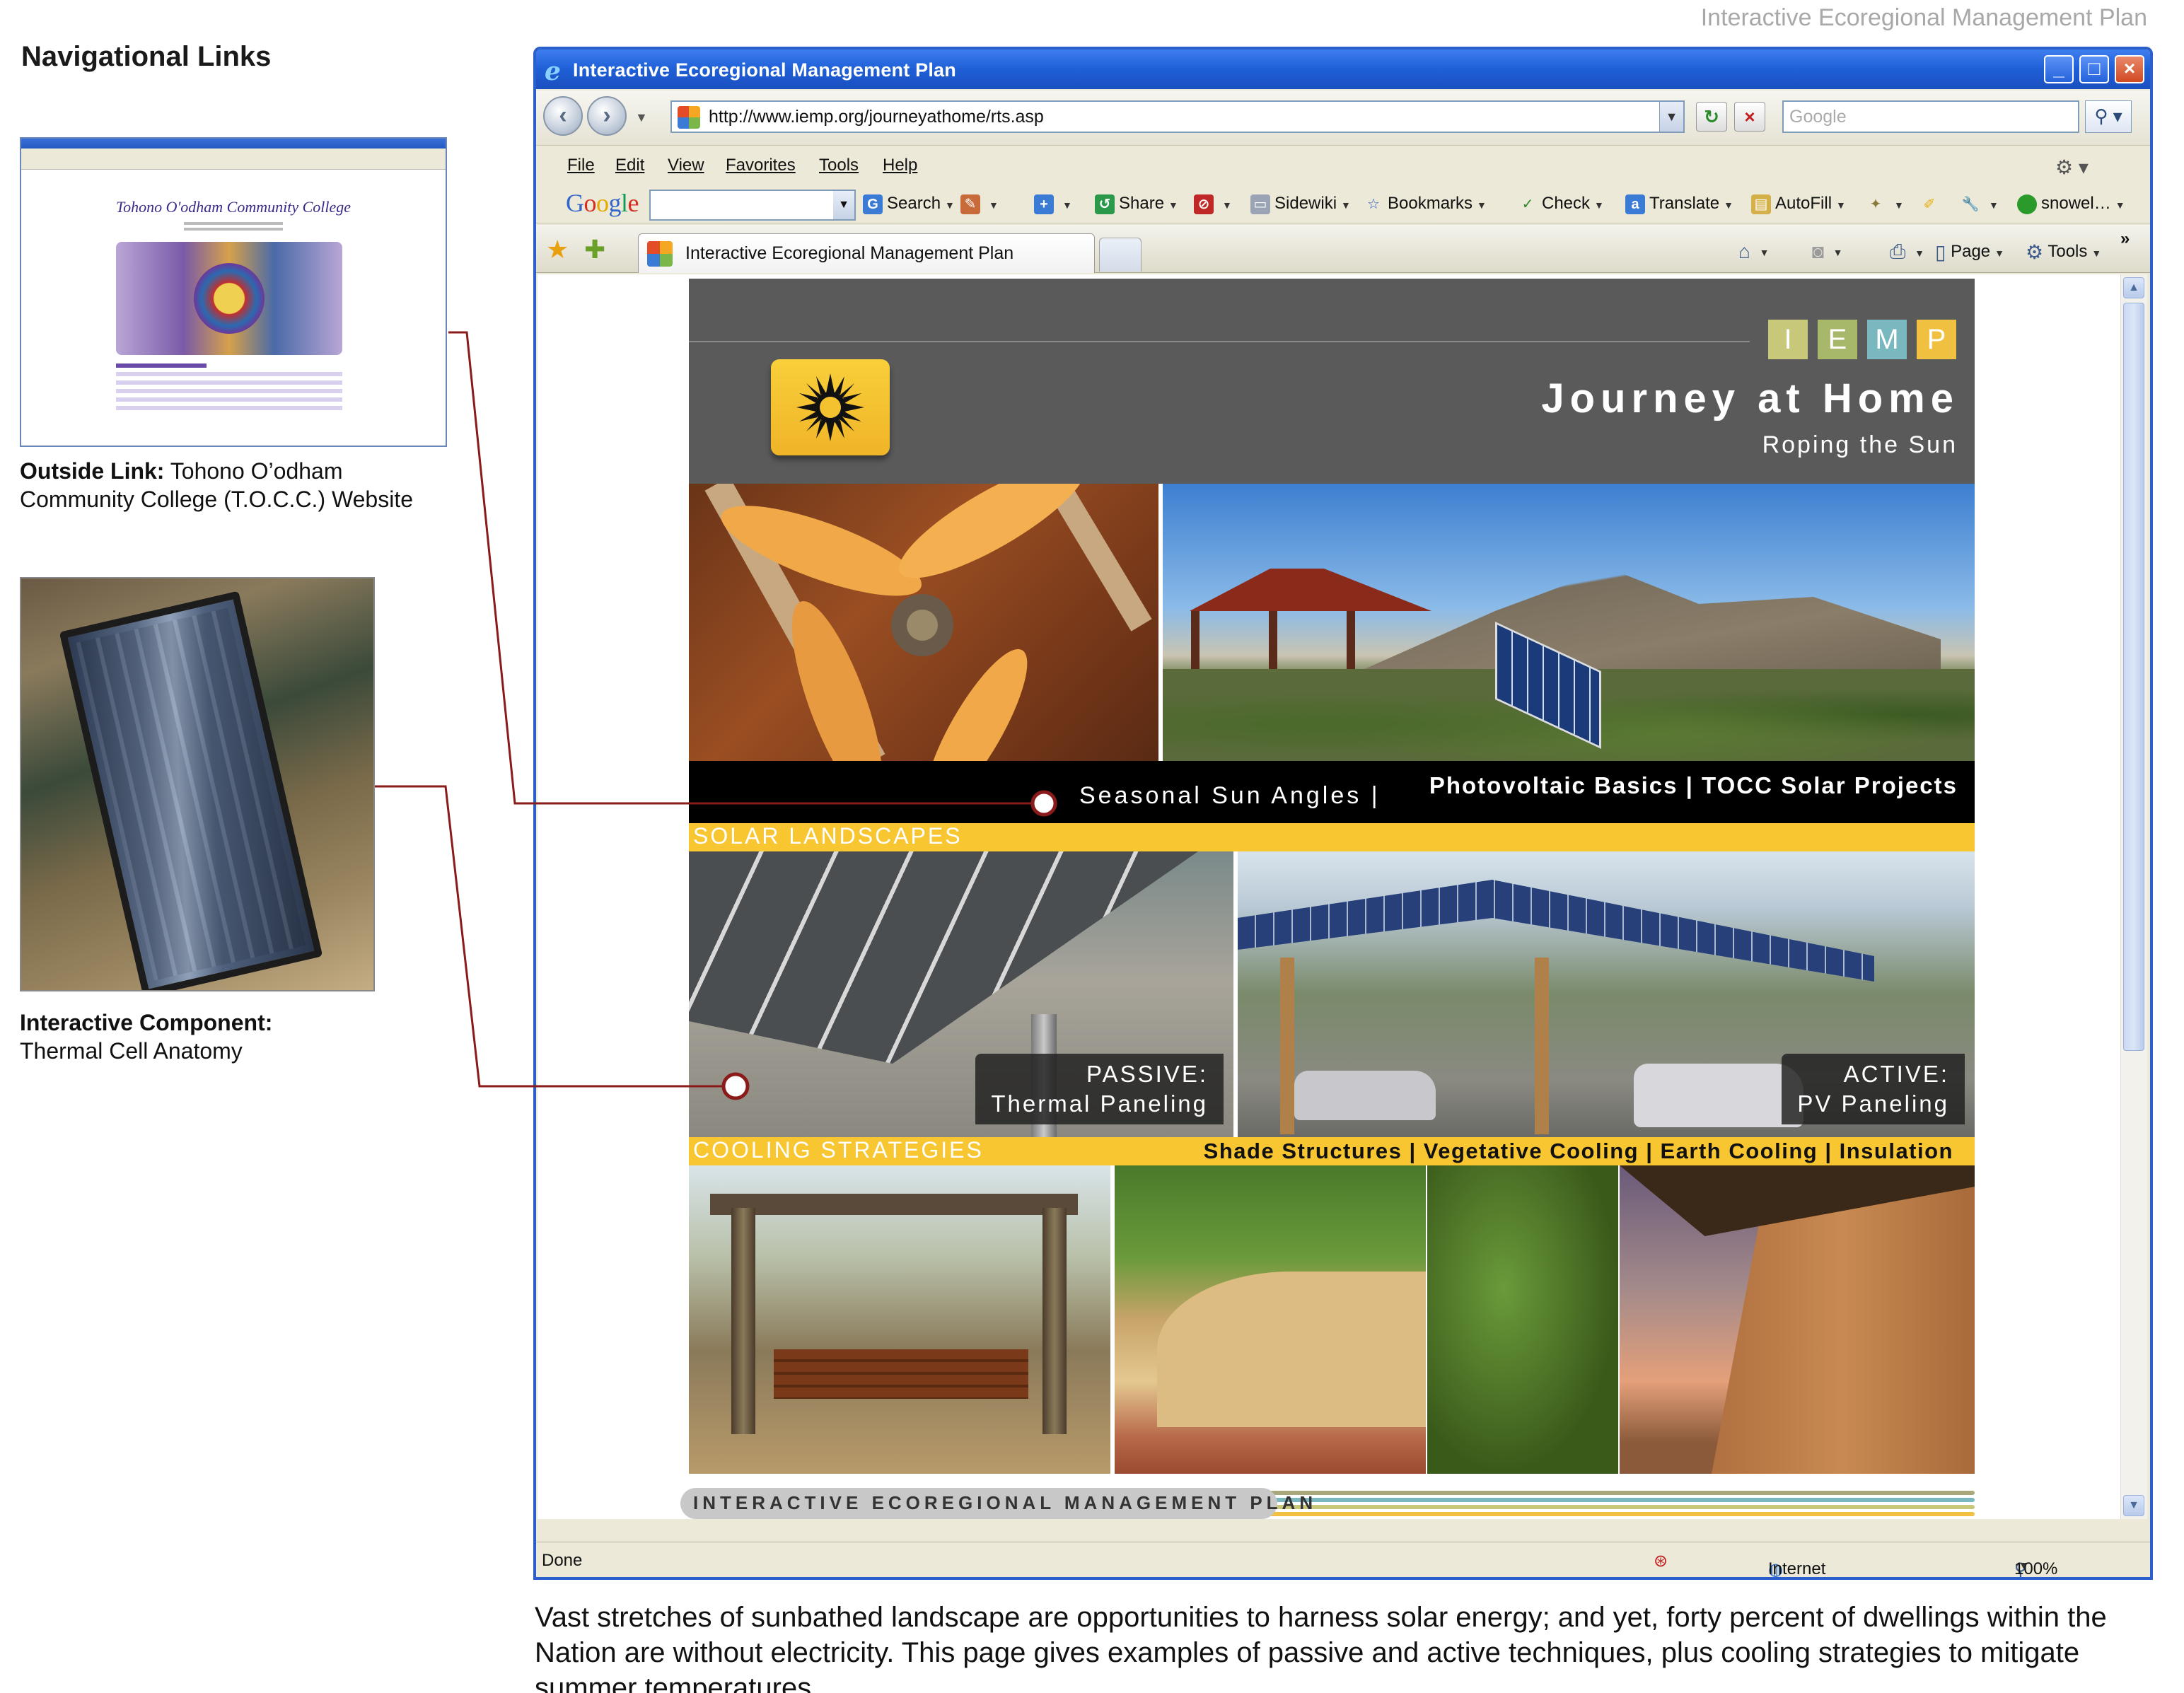  Describe the element at coordinates (1053, 204) in the screenshot. I see `google-plus-button: + ▼` at that location.